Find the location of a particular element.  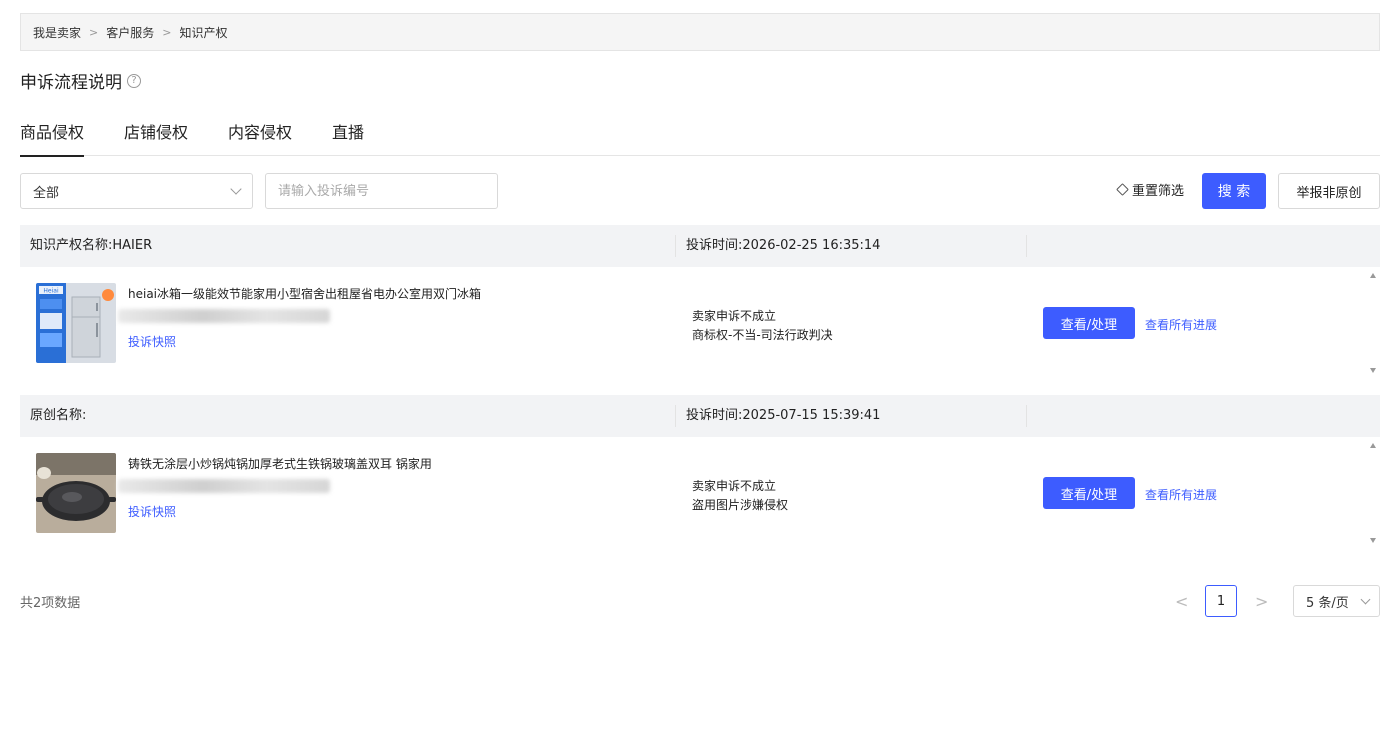

page-title-text: 申诉流程说明 is located at coordinates (71, 83).